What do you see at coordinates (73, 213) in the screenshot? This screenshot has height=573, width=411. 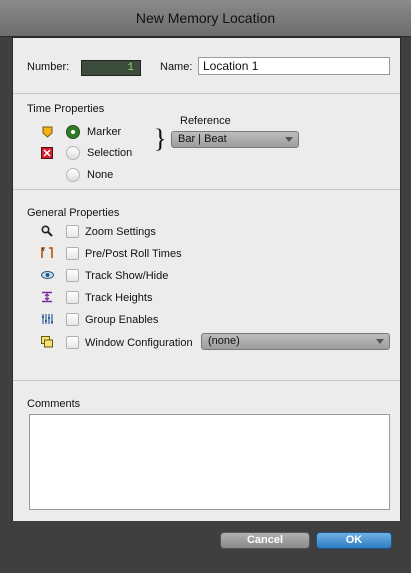 I see `general-properties-heading: General Properties` at bounding box center [73, 213].